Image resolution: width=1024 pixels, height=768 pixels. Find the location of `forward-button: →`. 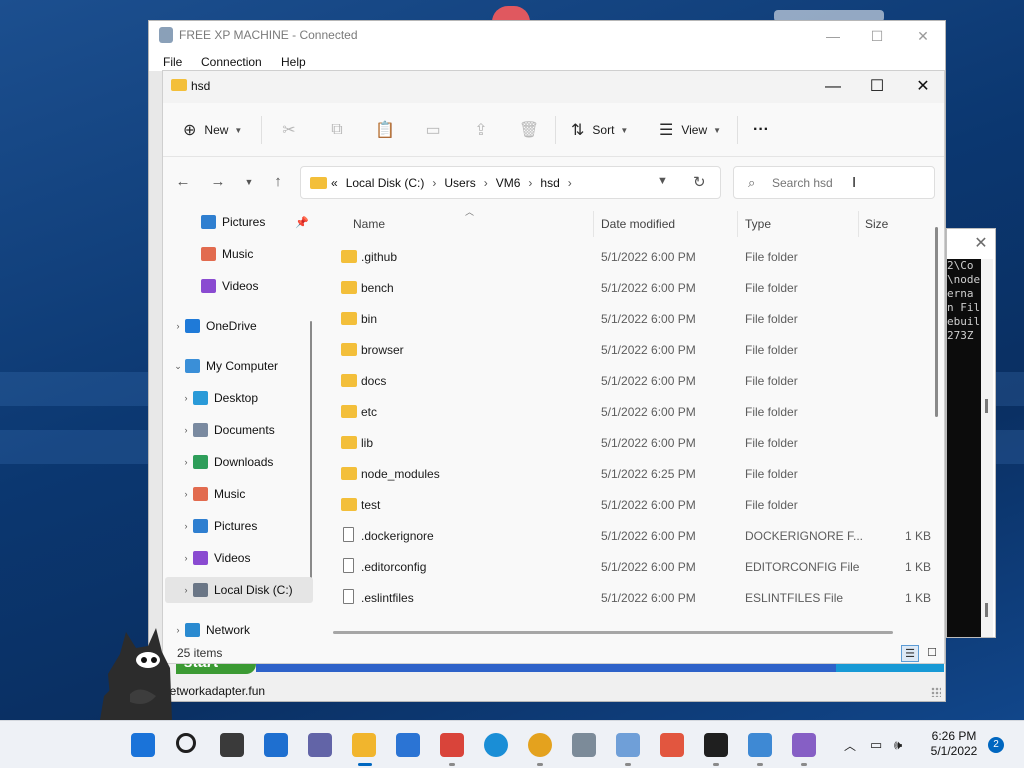

forward-button: → is located at coordinates (218, 182).